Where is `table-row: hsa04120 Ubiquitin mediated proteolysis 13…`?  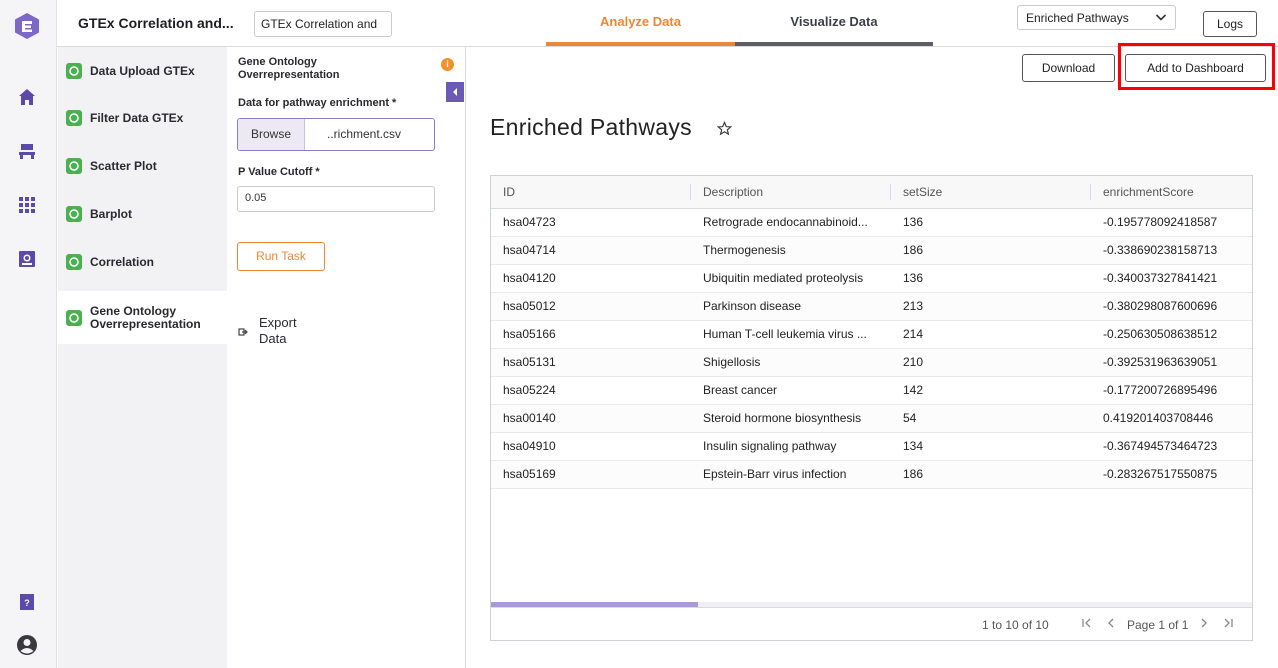
table-row: hsa04120 Ubiquitin mediated proteolysis 13… is located at coordinates (871, 279).